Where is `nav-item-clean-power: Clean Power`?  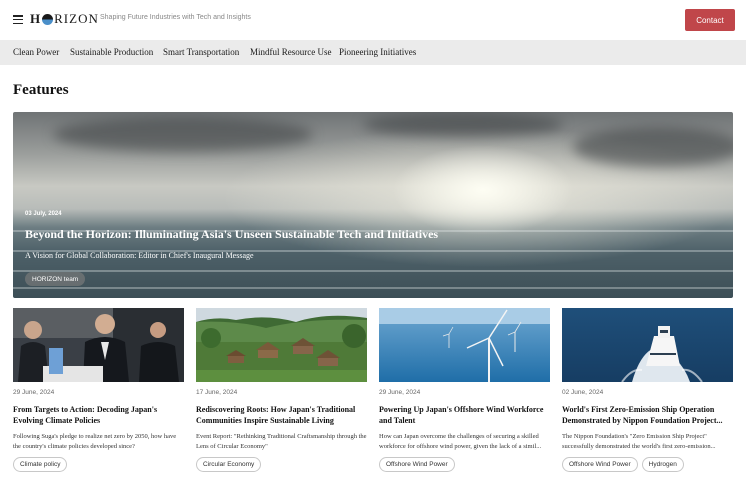 nav-item-clean-power: Clean Power is located at coordinates (36, 52).